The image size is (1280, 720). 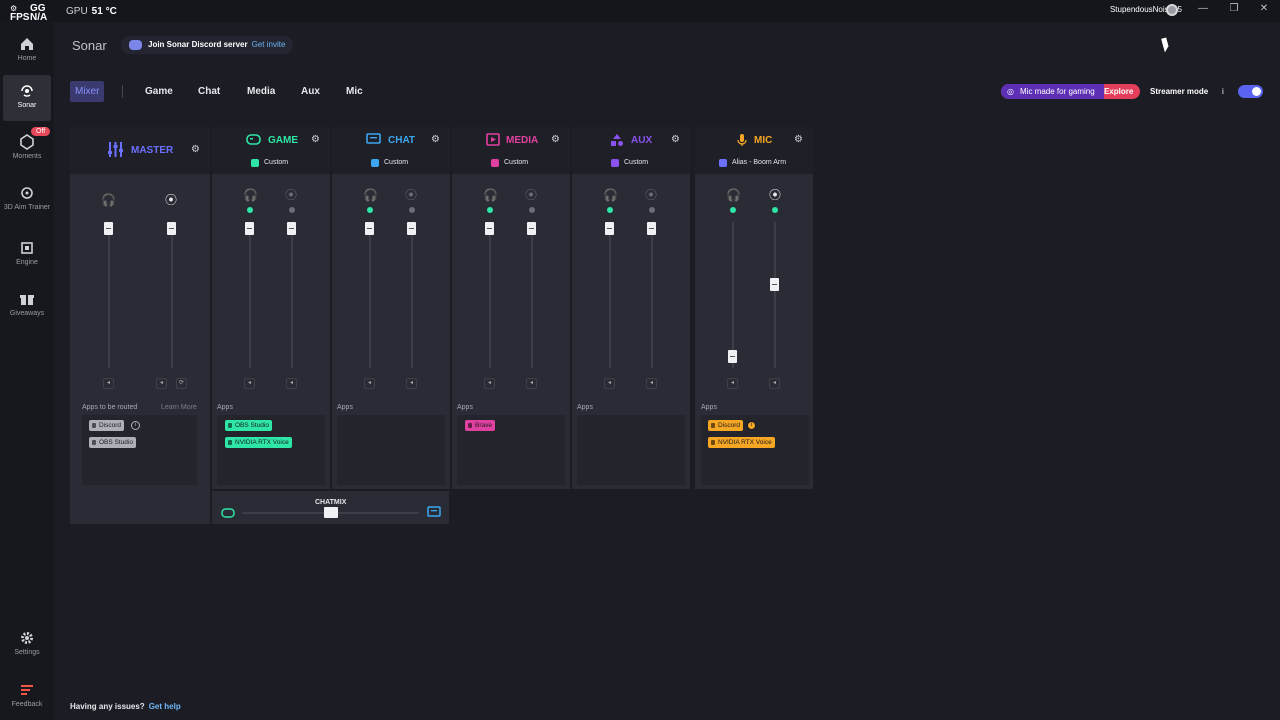 I want to click on get-invite-link: Get invite, so click(x=269, y=44).